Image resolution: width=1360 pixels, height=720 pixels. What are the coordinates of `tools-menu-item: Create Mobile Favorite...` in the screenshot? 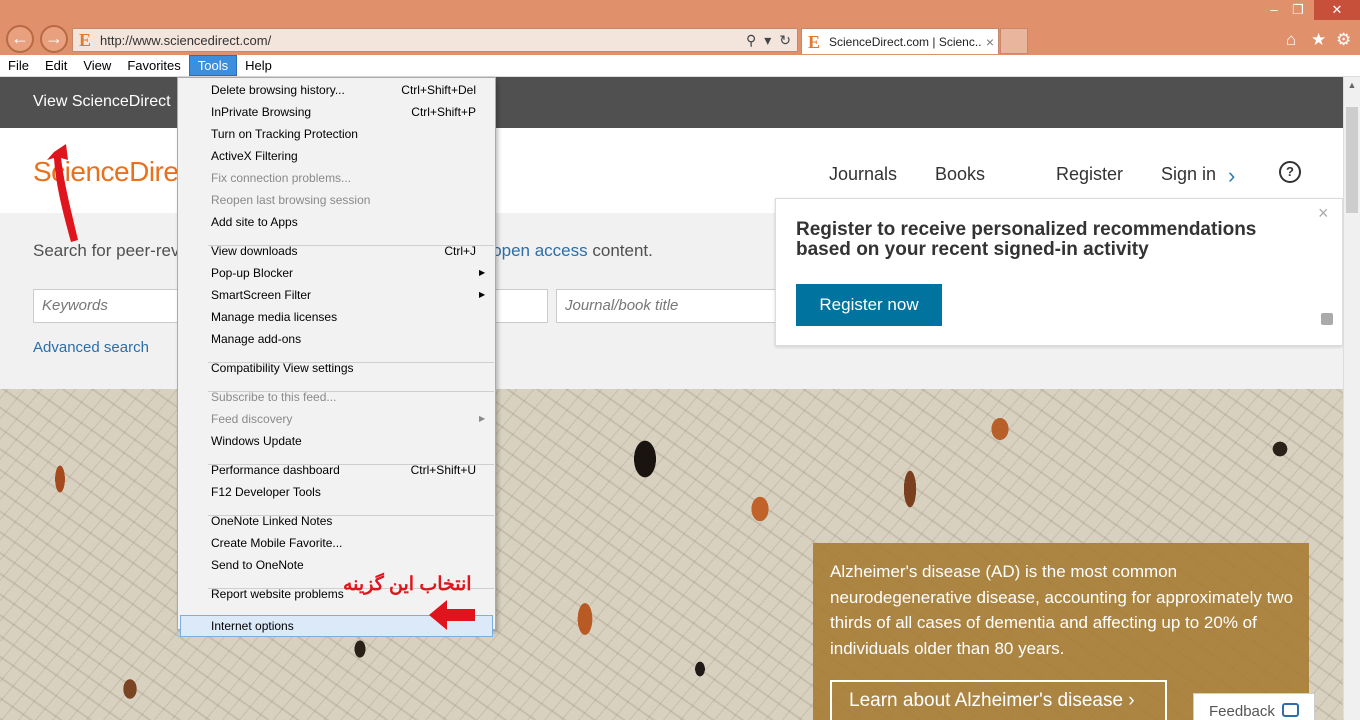 It's located at (336, 543).